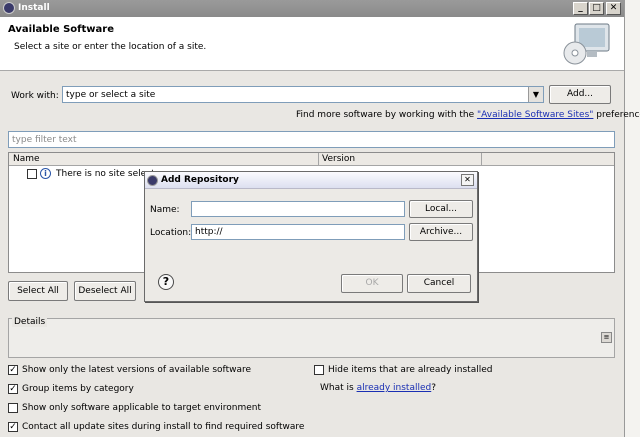 Image resolution: width=640 pixels, height=437 pixels. What do you see at coordinates (171, 233) in the screenshot?
I see `location-label: Location:` at bounding box center [171, 233].